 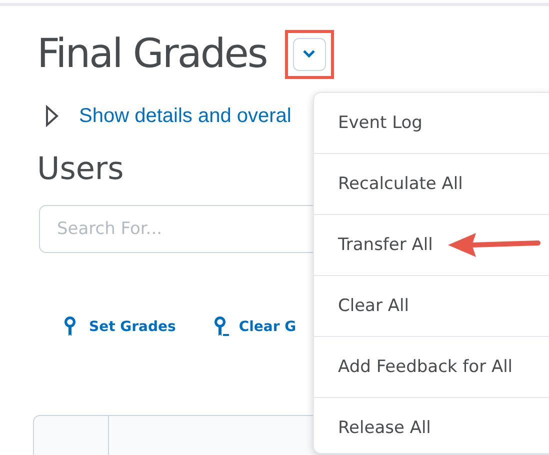 I want to click on chevron-down-icon, so click(x=309, y=54).